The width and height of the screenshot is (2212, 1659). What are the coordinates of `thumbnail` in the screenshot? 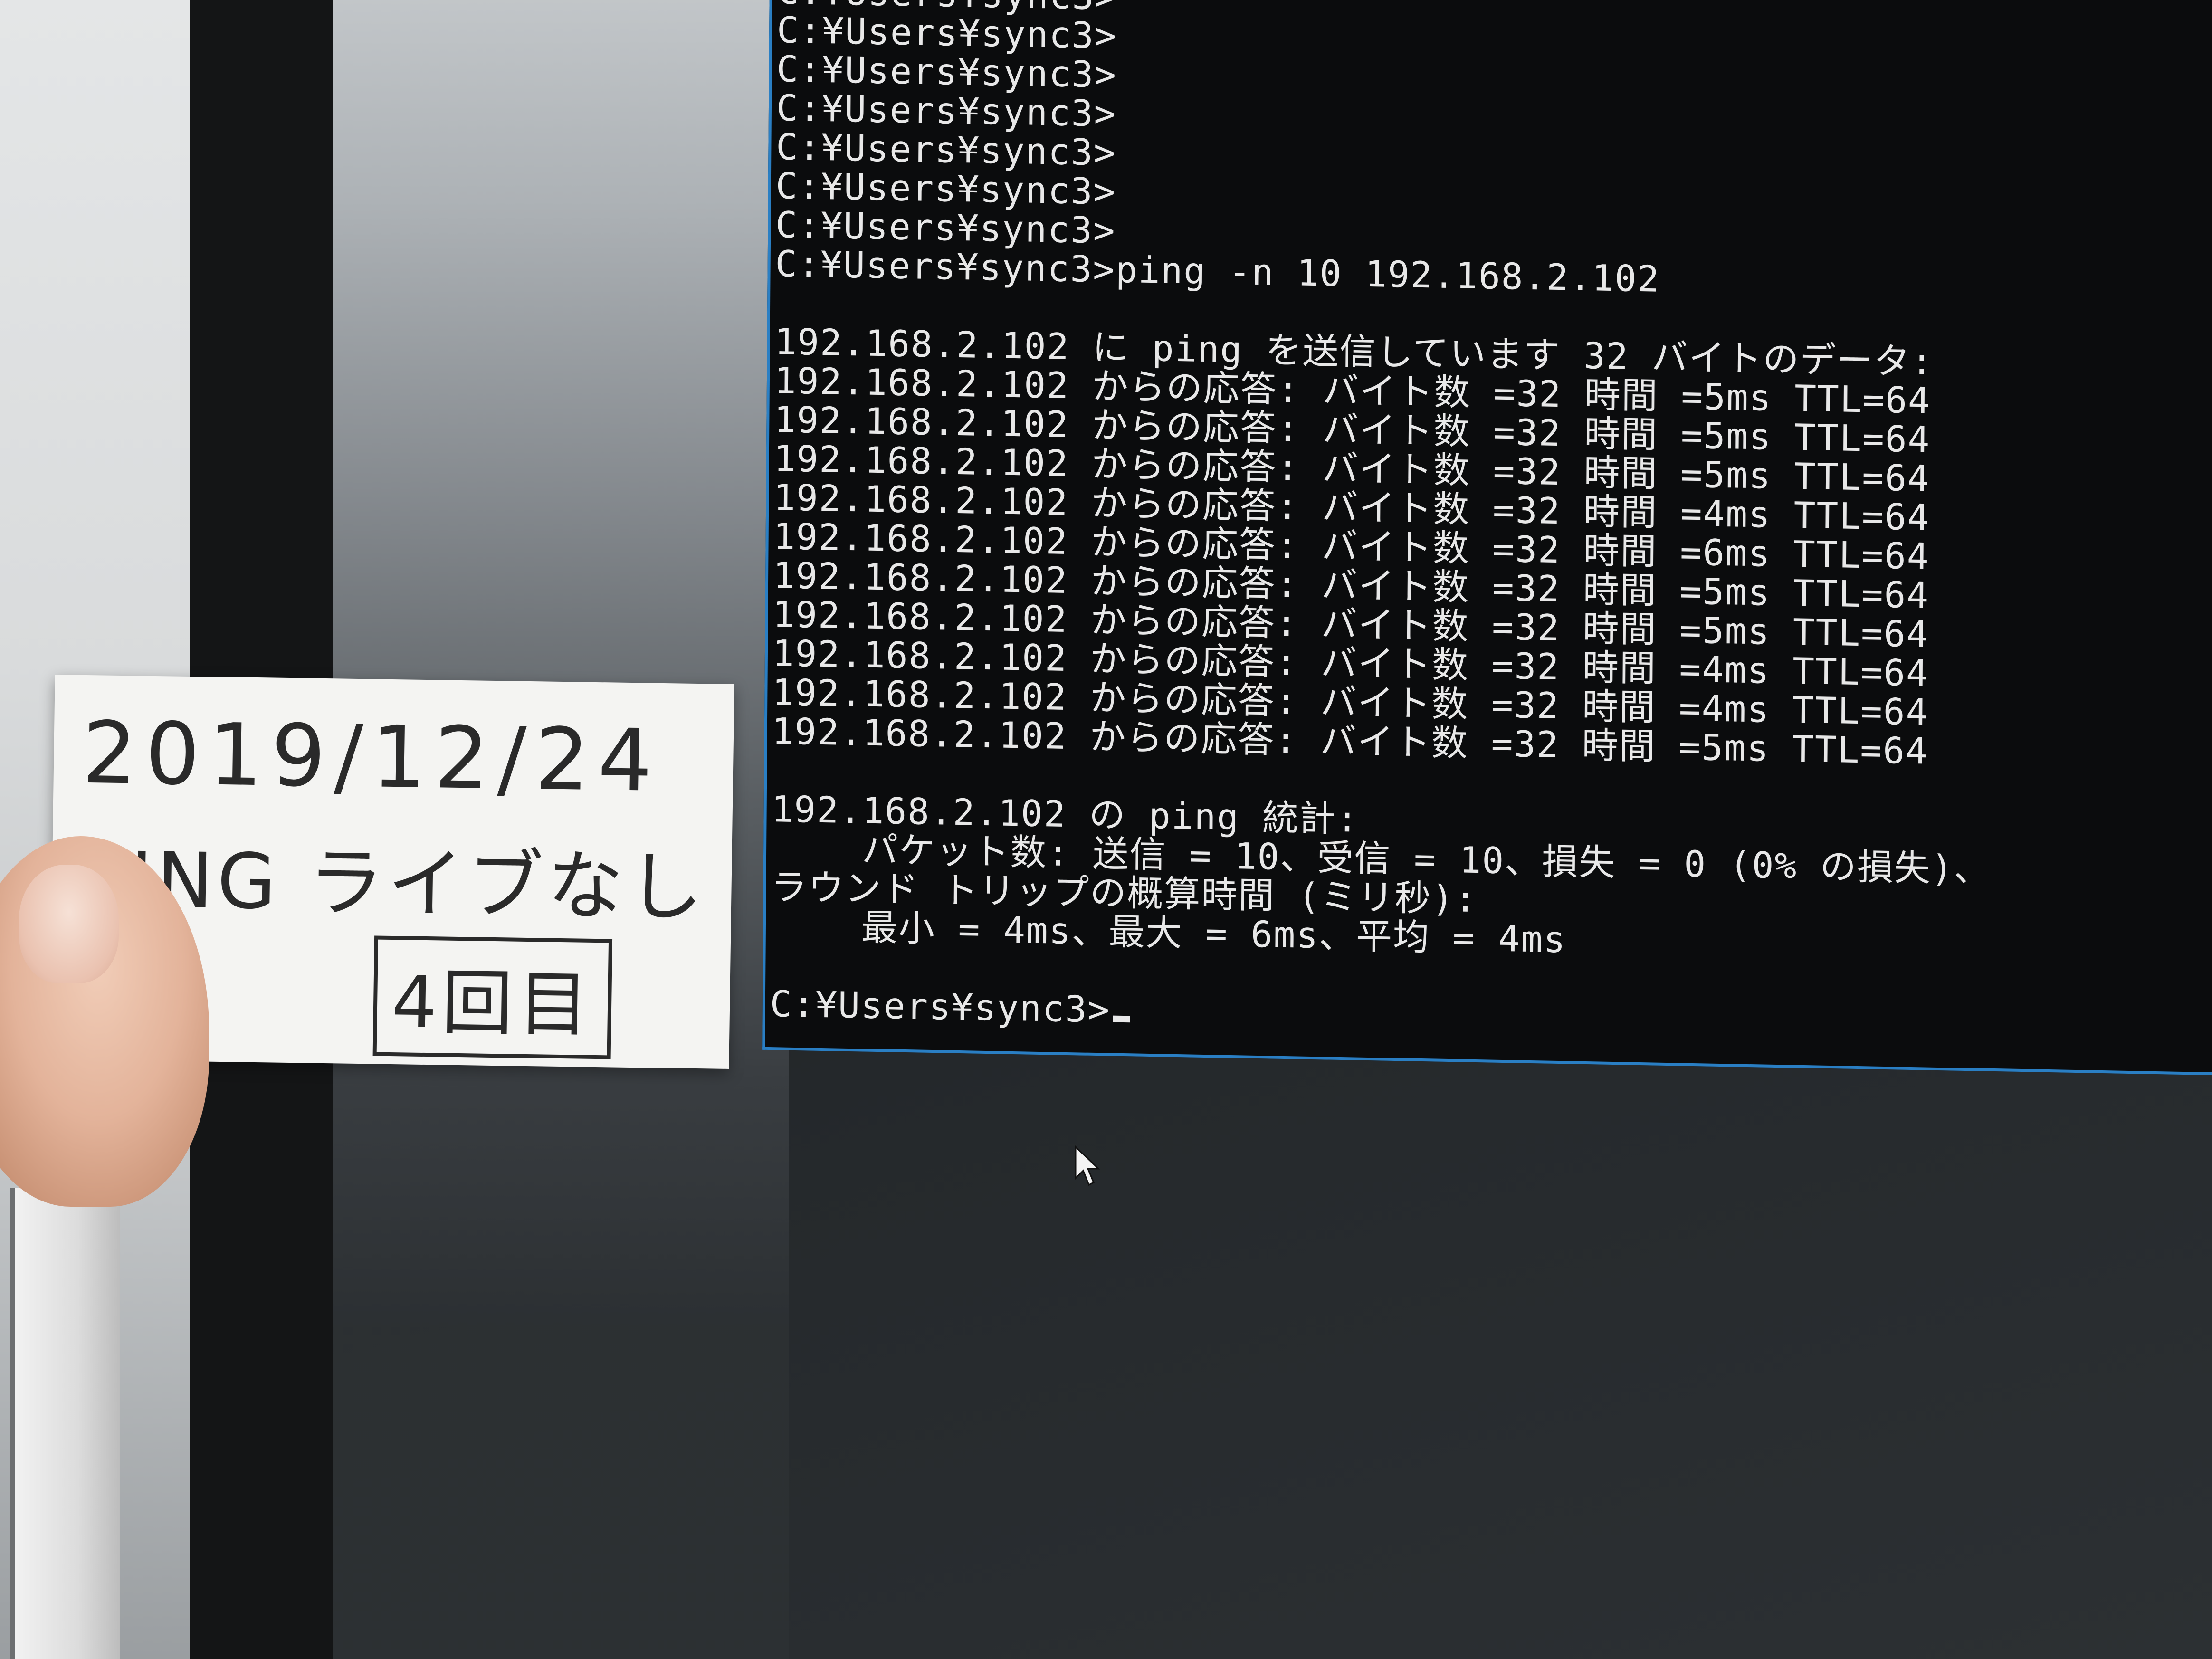 It's located at (69, 924).